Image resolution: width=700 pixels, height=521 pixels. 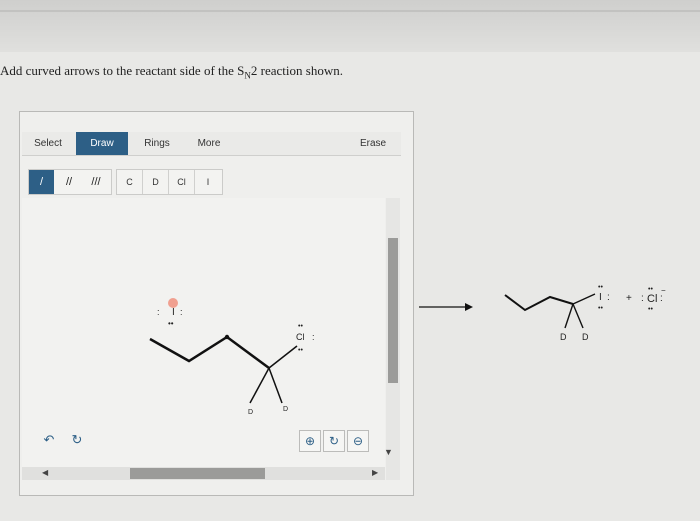 I want to click on iodide-label: I, so click(x=173, y=312).